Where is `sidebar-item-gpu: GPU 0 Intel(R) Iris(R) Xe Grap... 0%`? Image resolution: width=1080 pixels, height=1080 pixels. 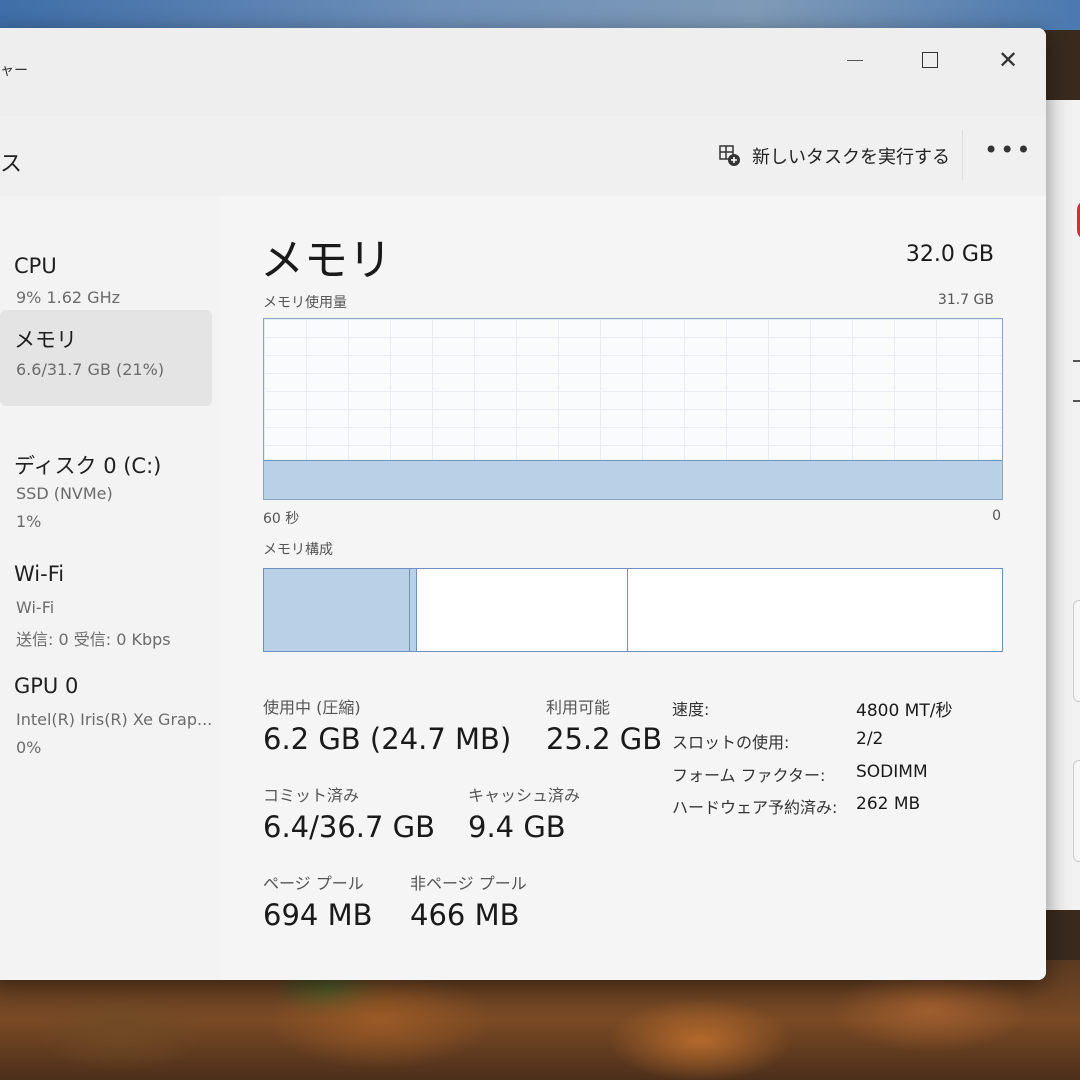 sidebar-item-gpu: GPU 0 Intel(R) Iris(R) Xe Grap... 0% is located at coordinates (106, 708).